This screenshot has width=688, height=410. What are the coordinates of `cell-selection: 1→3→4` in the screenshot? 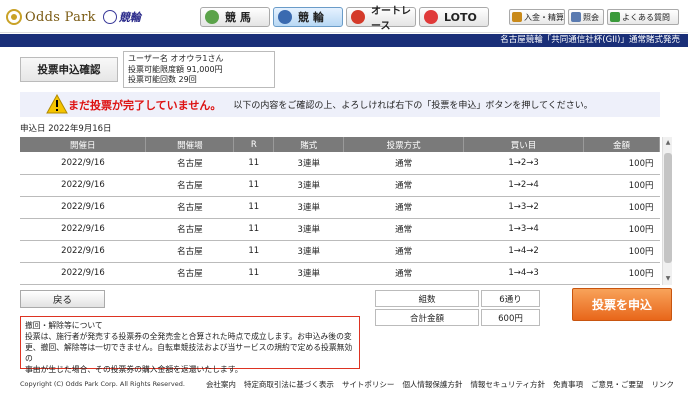 It's located at (523, 229).